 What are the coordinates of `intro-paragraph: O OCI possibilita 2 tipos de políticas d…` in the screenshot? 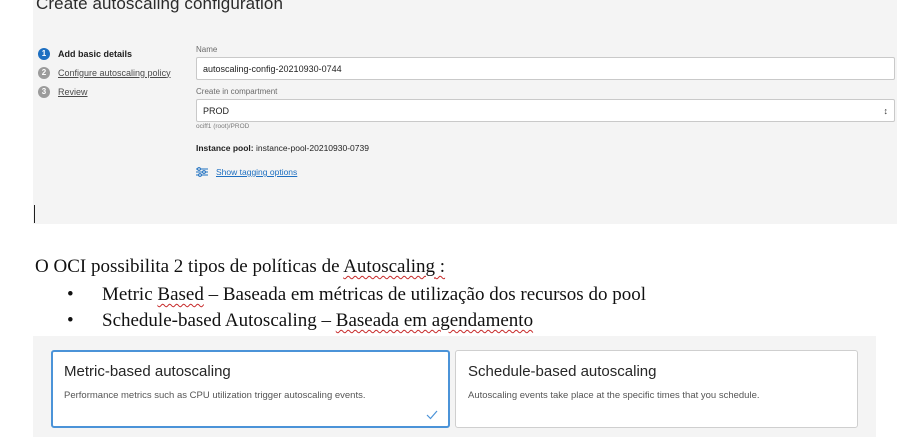 It's located at (240, 267).